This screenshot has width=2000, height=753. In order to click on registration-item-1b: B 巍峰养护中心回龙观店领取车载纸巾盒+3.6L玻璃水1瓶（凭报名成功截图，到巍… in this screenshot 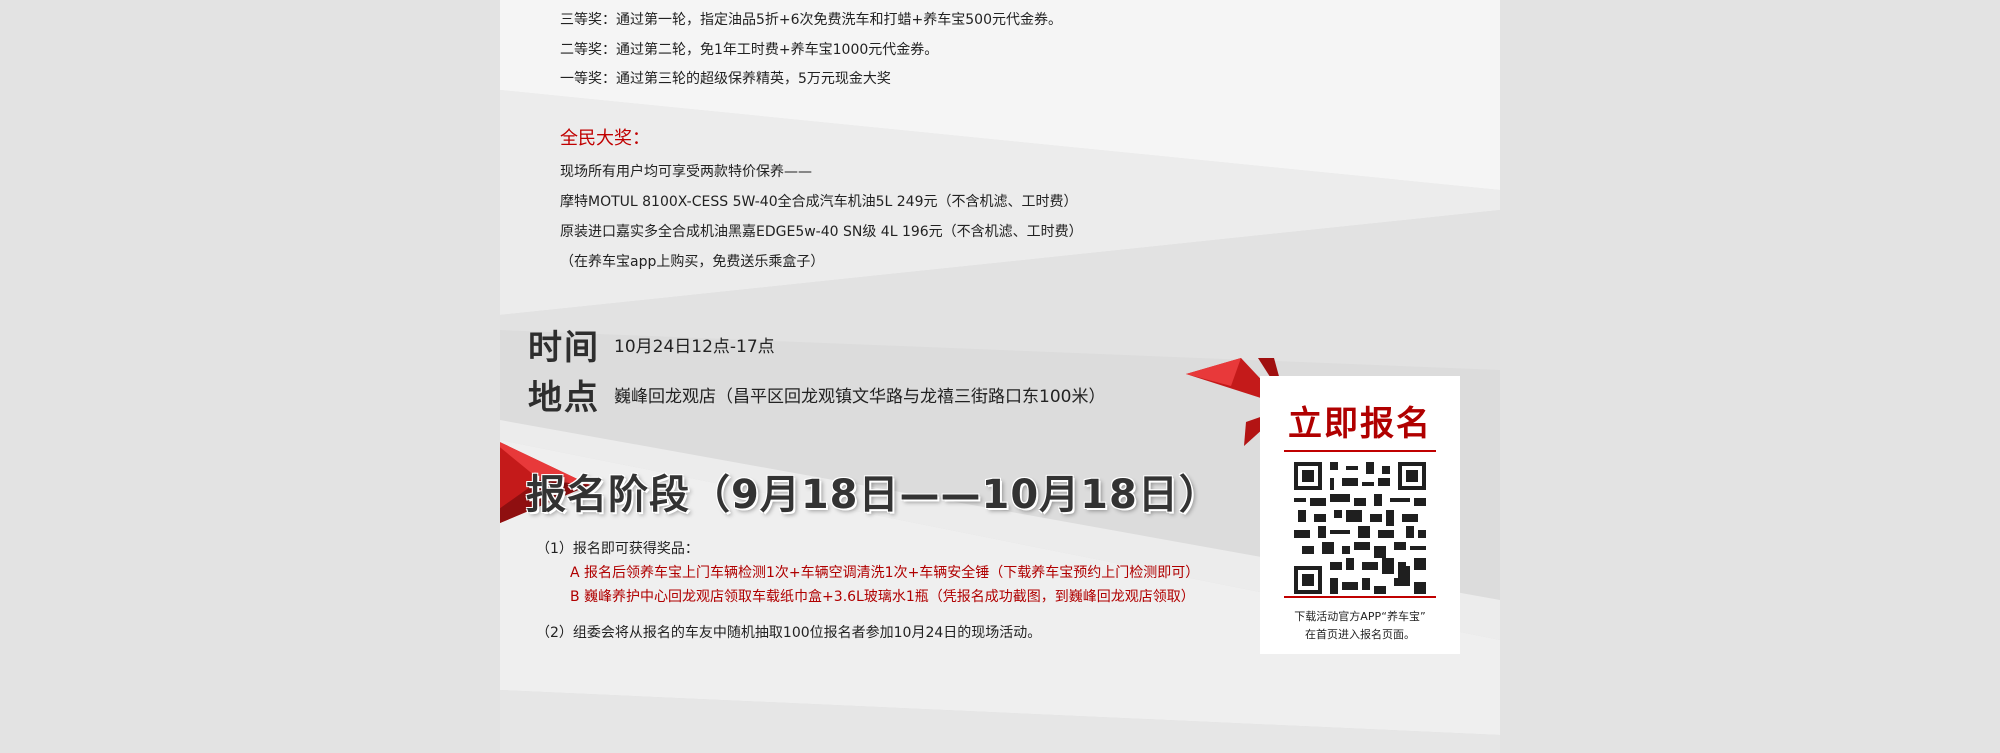, I will do `click(882, 597)`.